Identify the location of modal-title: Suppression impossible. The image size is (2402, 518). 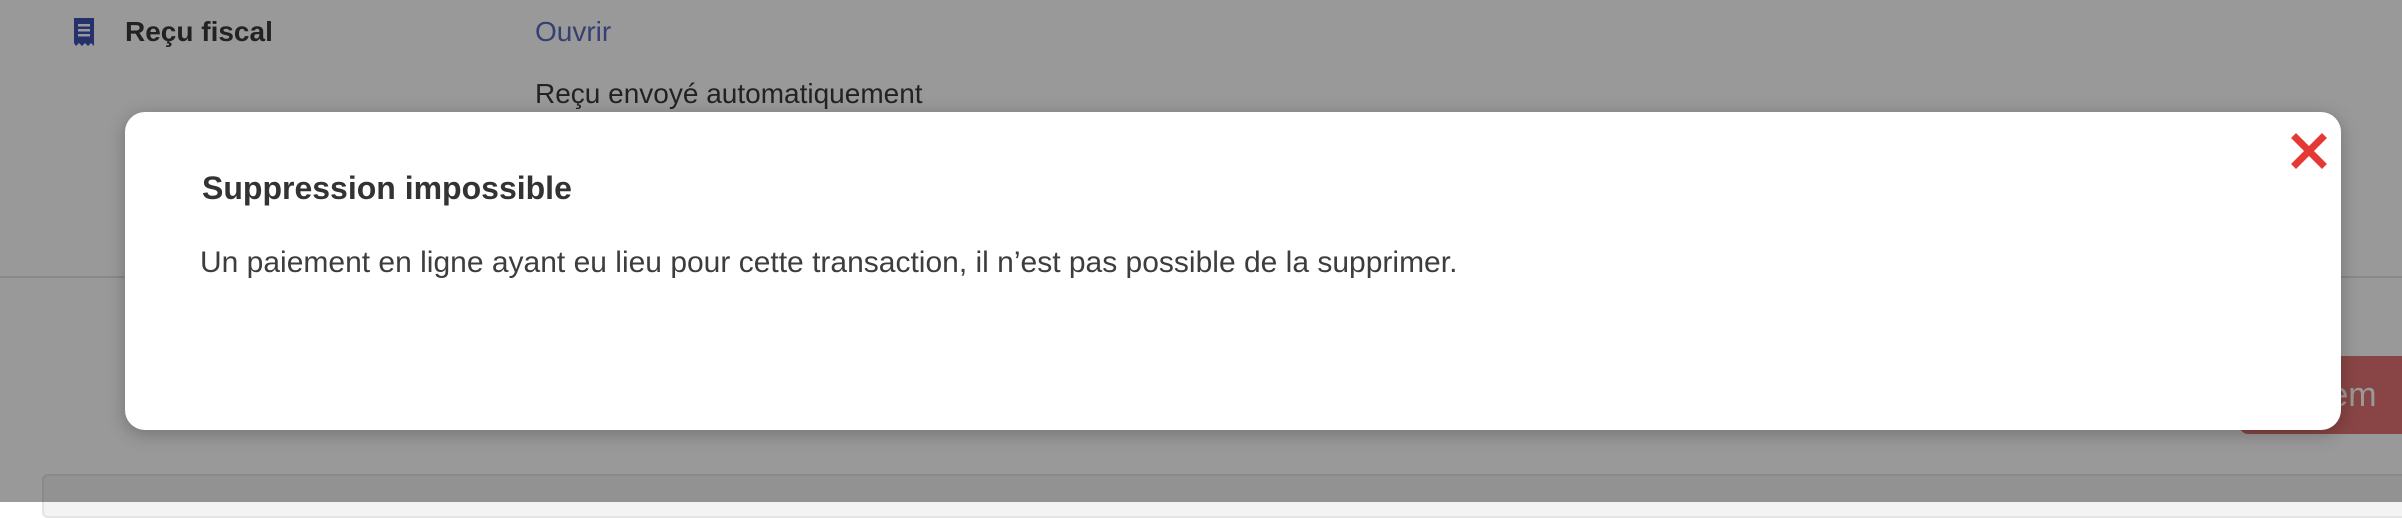
(387, 188).